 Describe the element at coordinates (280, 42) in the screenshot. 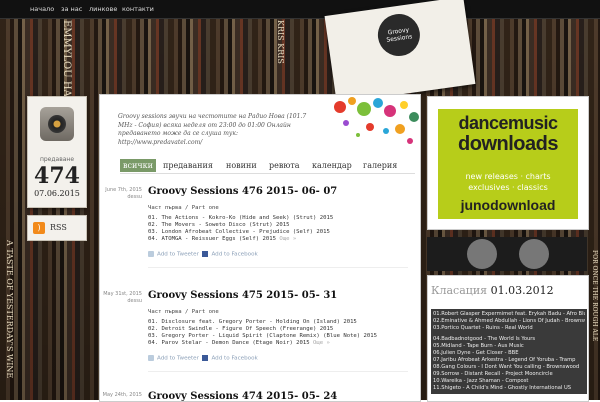

I see `spine-text-3: KRIS KRIS` at that location.